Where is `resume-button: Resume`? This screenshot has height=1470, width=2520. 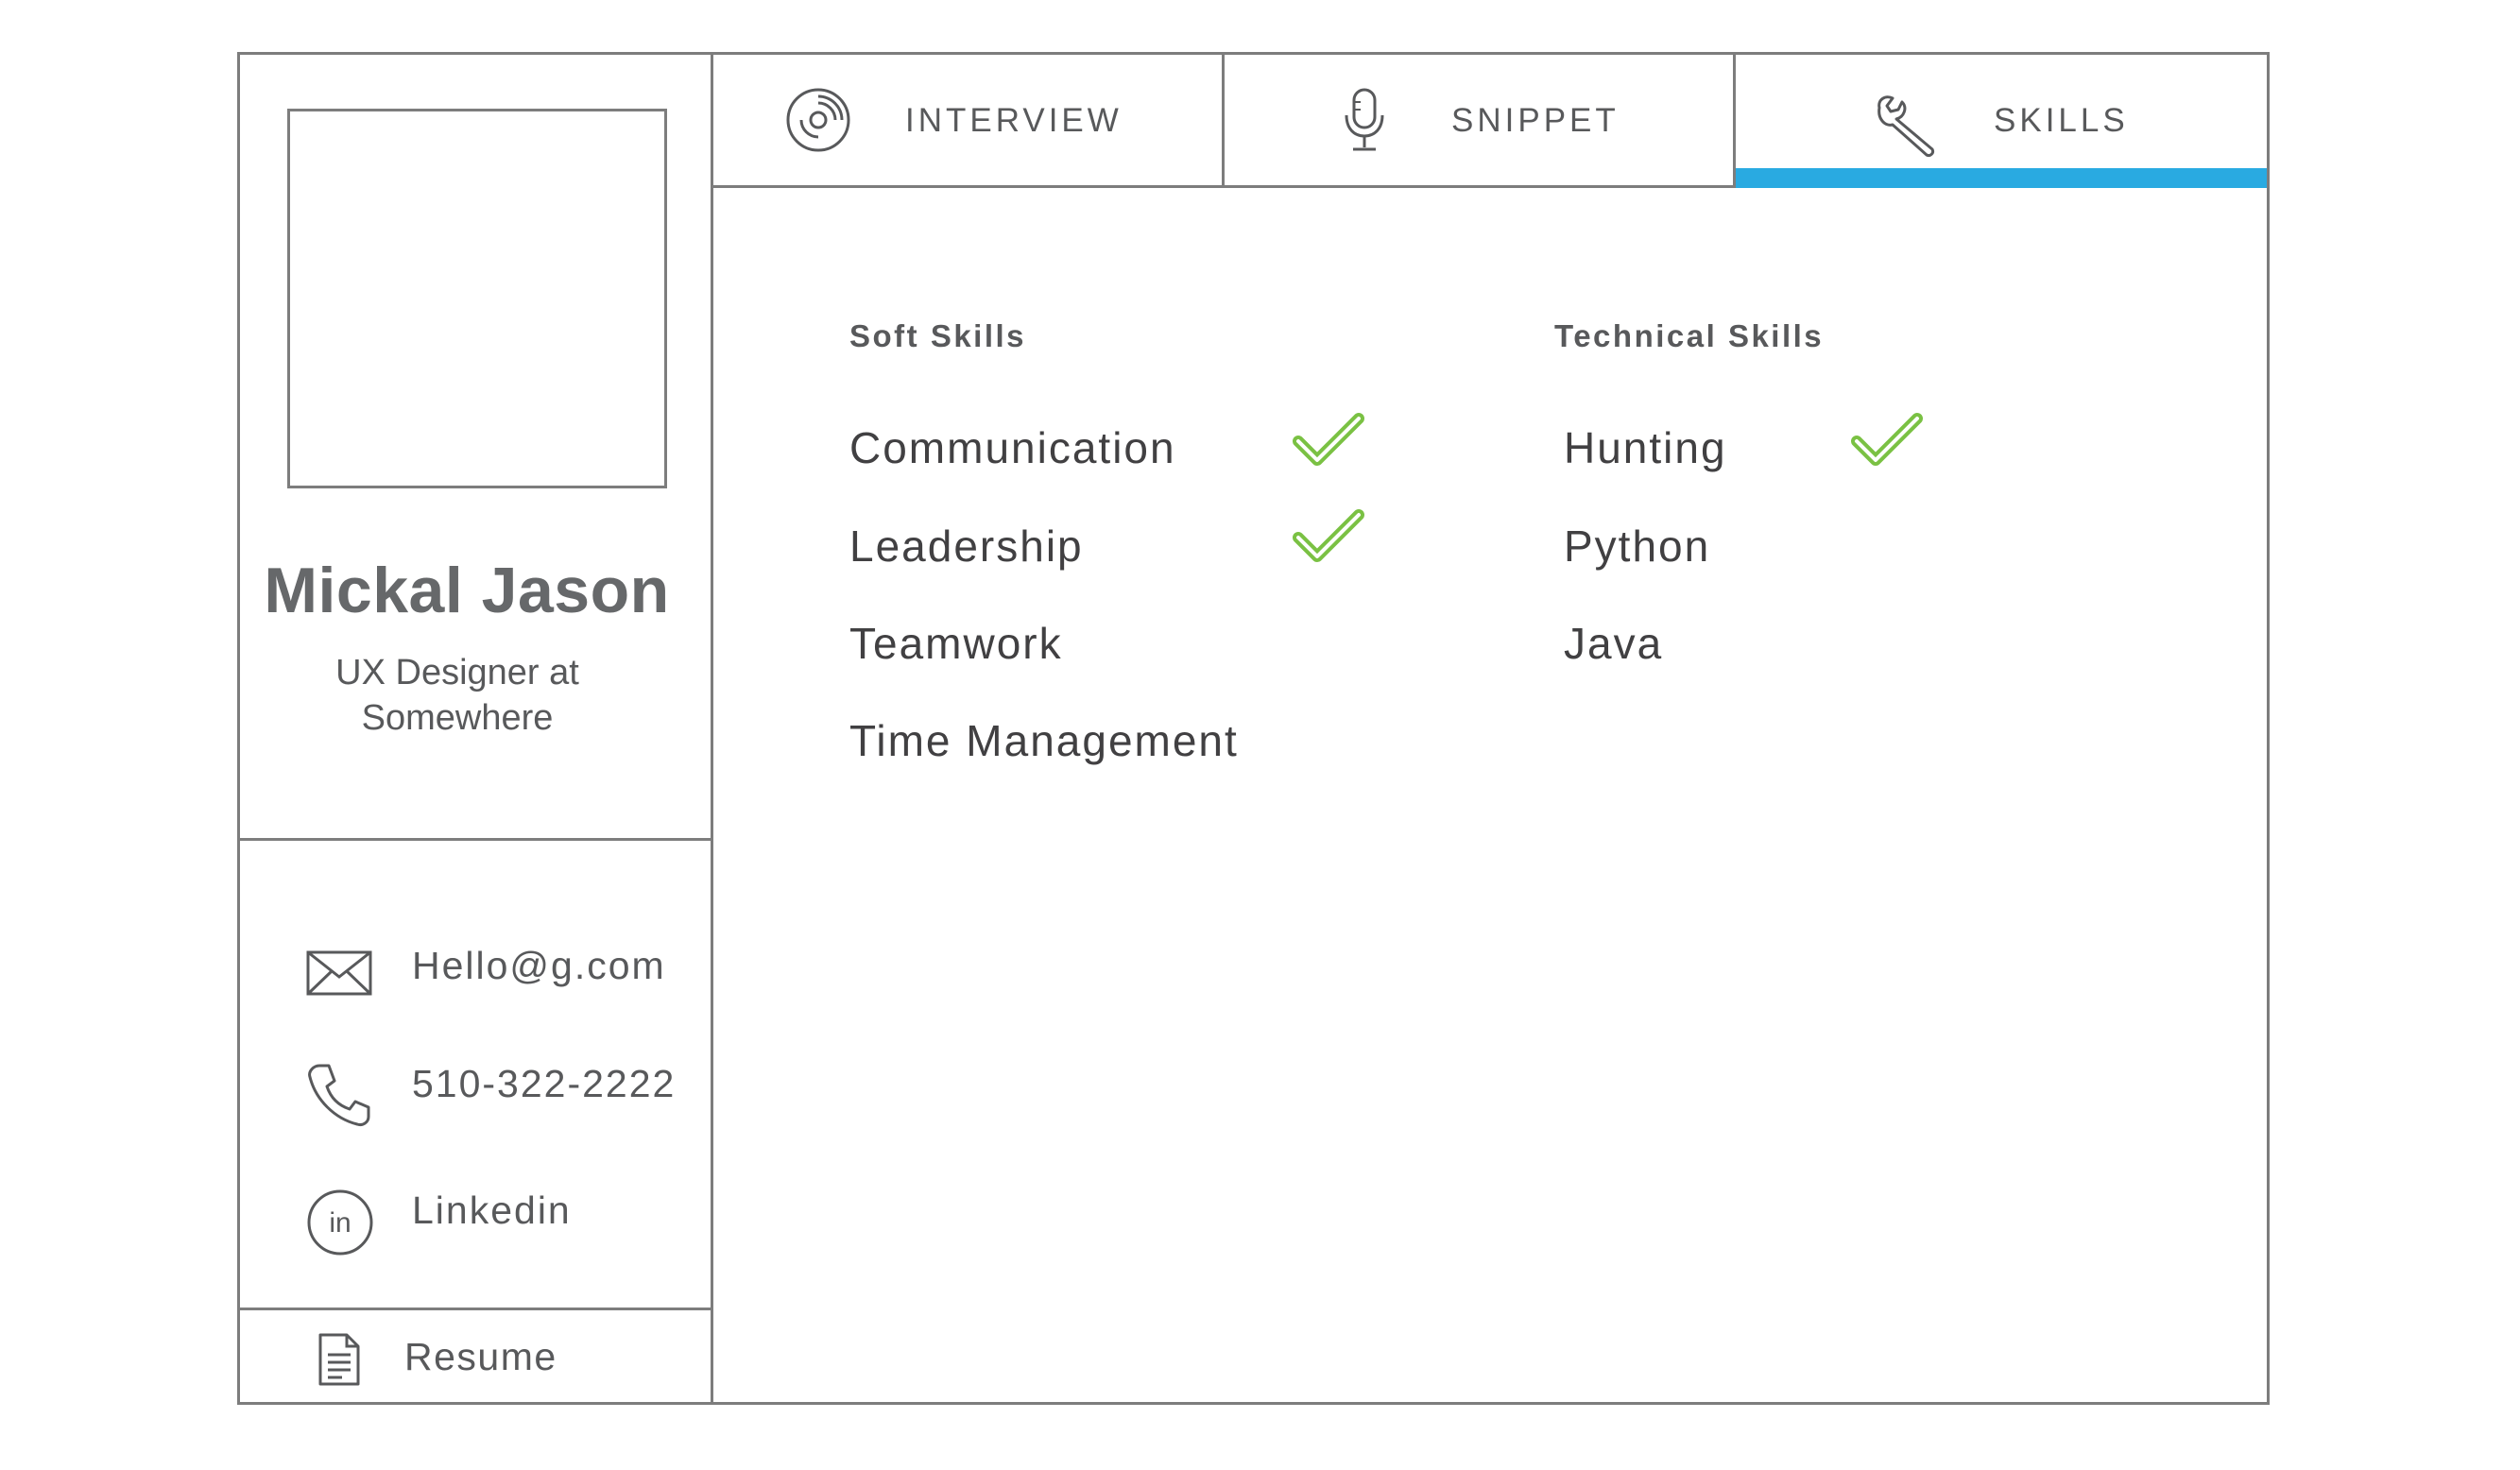 resume-button: Resume is located at coordinates (475, 1358).